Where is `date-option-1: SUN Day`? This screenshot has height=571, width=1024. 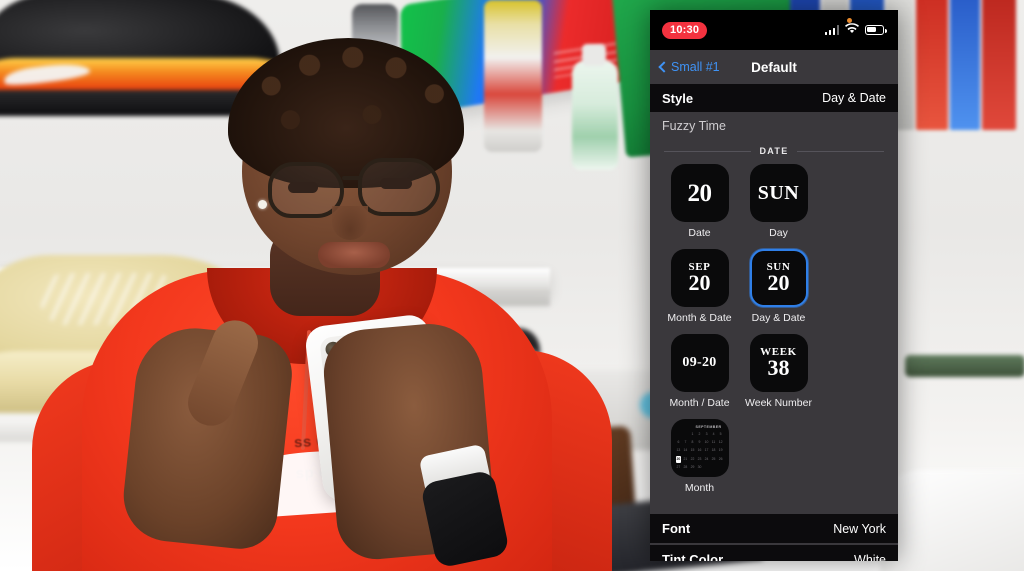
date-option-1: SUN Day is located at coordinates (778, 201).